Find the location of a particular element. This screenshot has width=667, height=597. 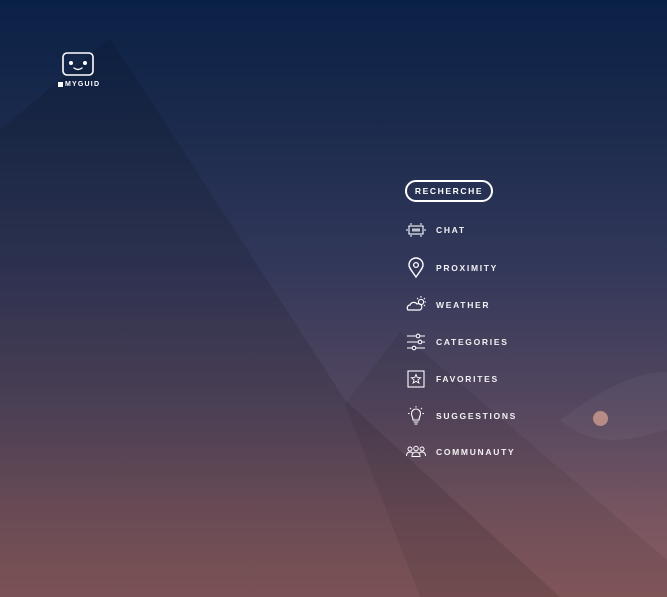

location-pin-icon is located at coordinates (416, 268).